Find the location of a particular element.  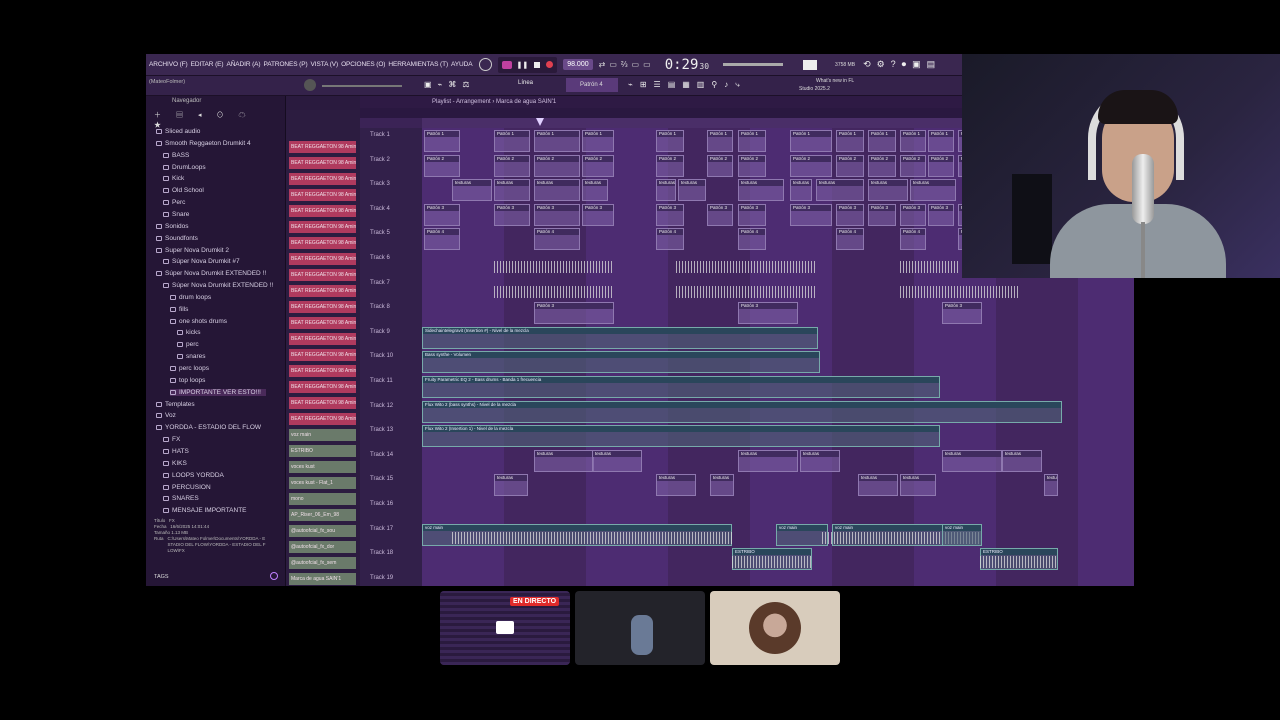

channel-button: @autoofcial_fx_dor is located at coordinates (322, 547).